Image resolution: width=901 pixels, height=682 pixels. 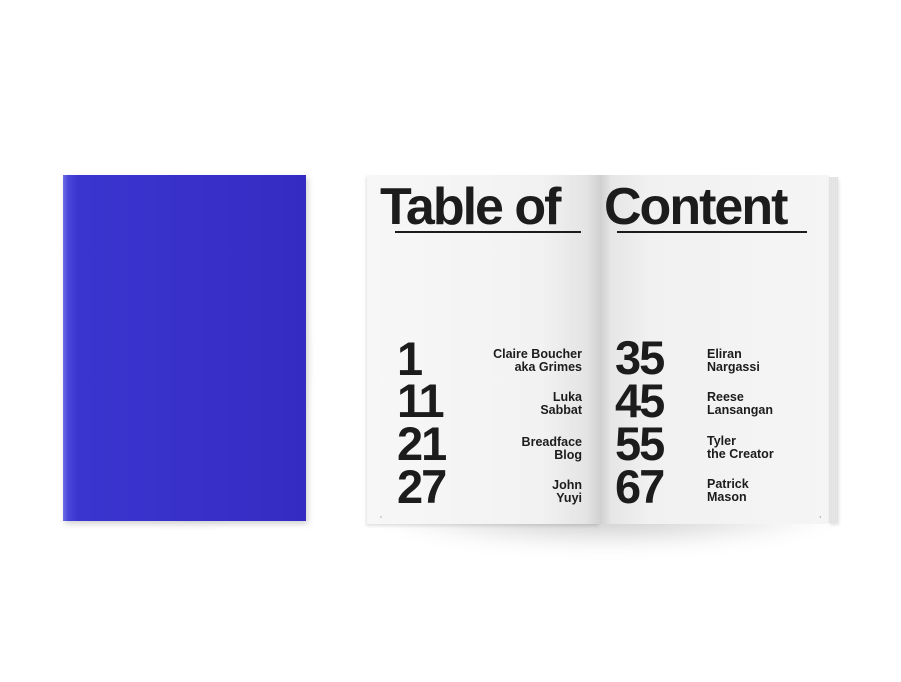 What do you see at coordinates (561, 403) in the screenshot?
I see `entry-name: Luka Sabbat` at bounding box center [561, 403].